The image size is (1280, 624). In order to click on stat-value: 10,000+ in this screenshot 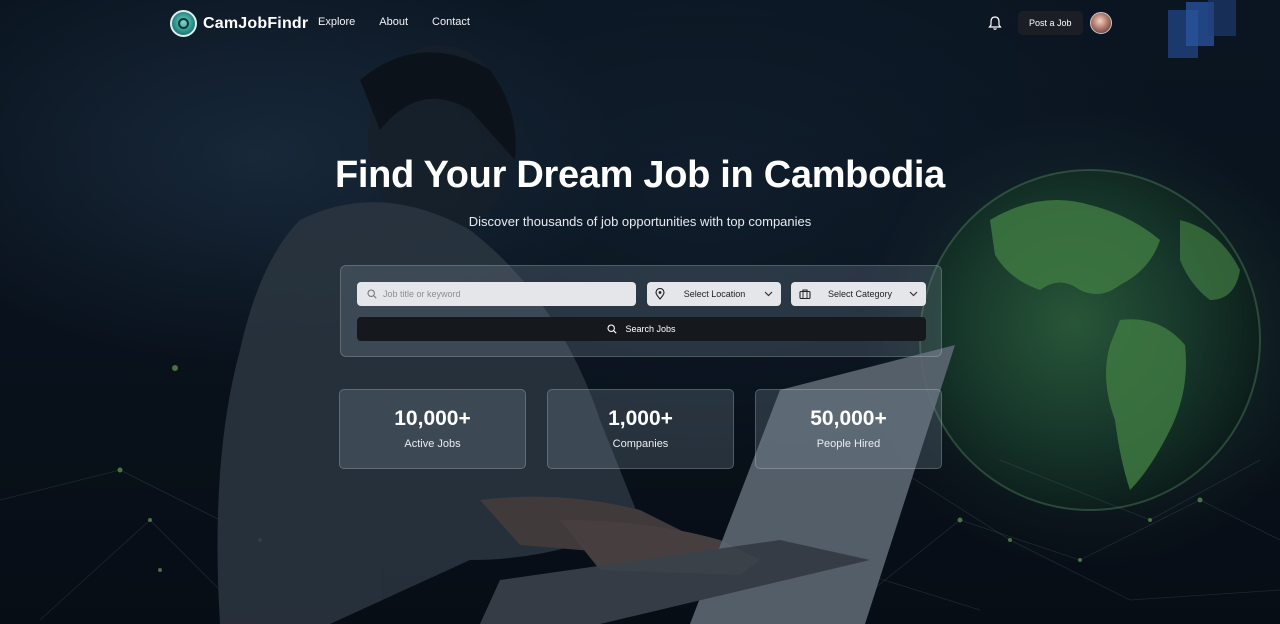, I will do `click(432, 418)`.